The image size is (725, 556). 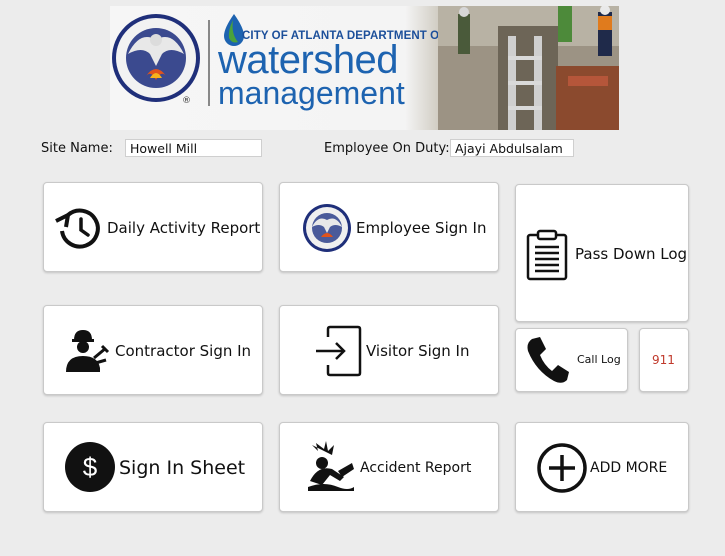 I want to click on accident-report-button: Accident Report, so click(x=389, y=467).